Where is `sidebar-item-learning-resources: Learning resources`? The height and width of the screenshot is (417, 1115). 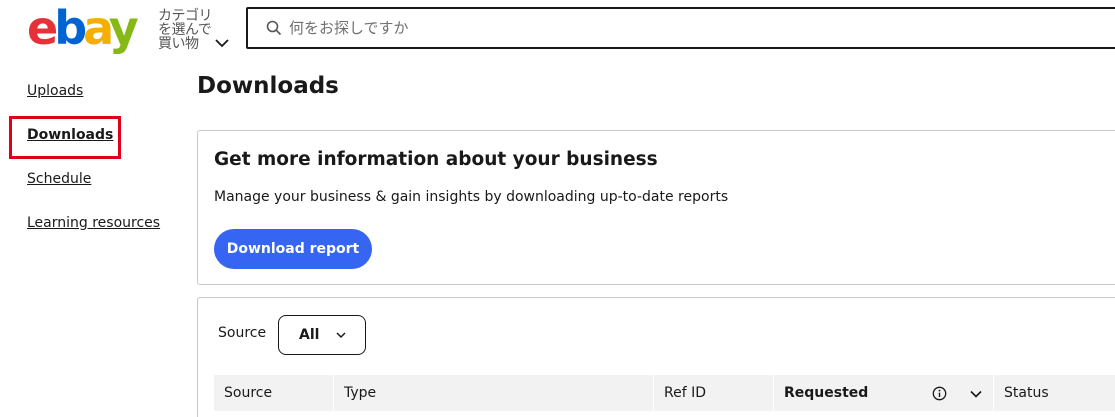
sidebar-item-learning-resources: Learning resources is located at coordinates (93, 223).